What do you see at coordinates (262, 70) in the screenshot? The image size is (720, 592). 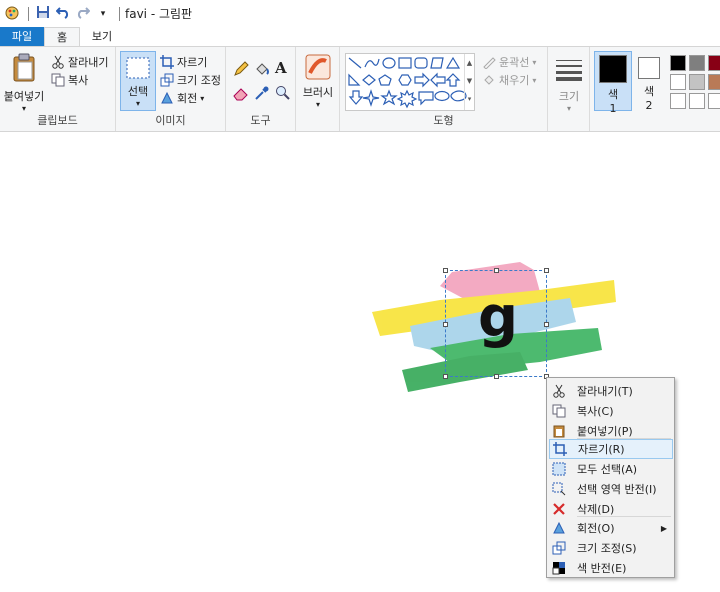 I see `fill-bucket-icon` at bounding box center [262, 70].